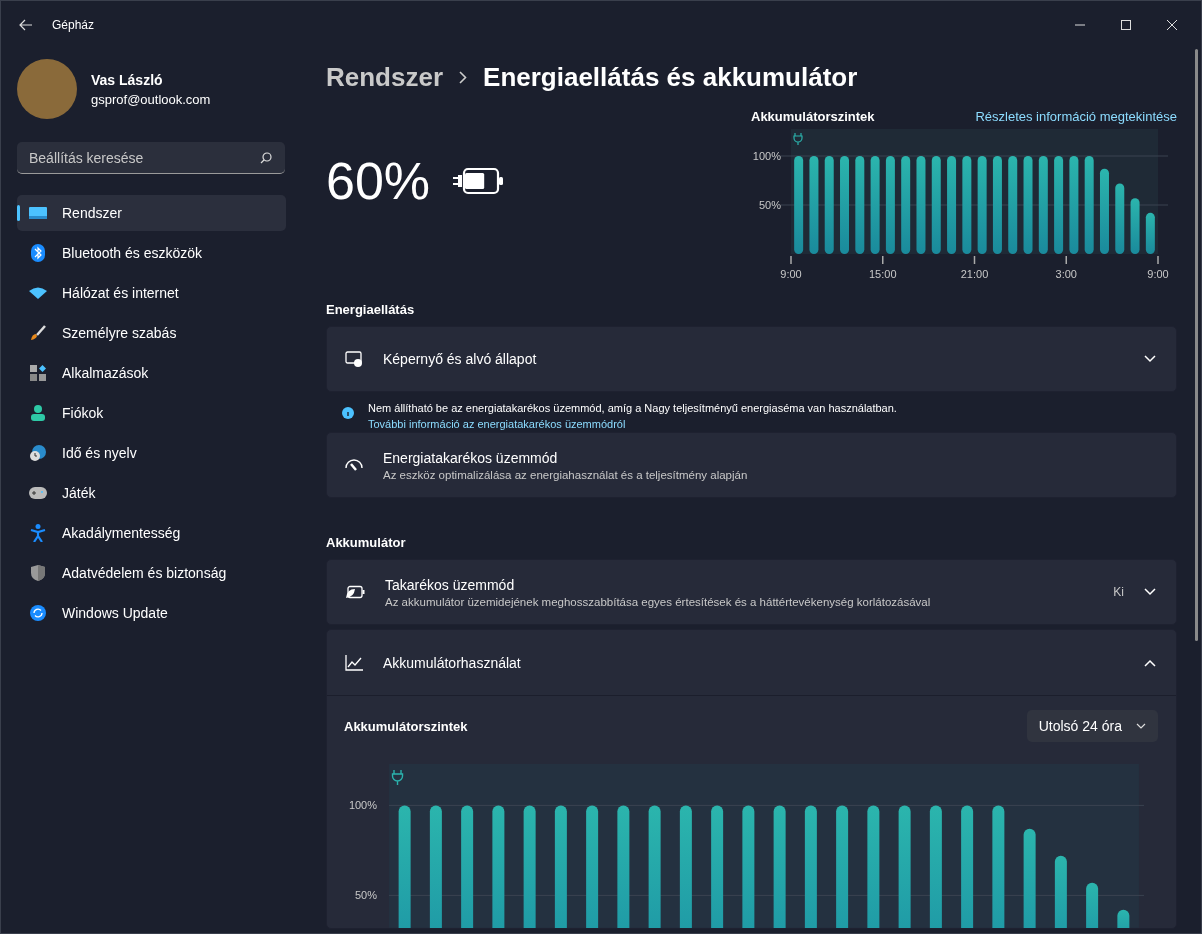  Describe the element at coordinates (471, 457) in the screenshot. I see `row-title: Energiatakarékos üzemmód` at that location.